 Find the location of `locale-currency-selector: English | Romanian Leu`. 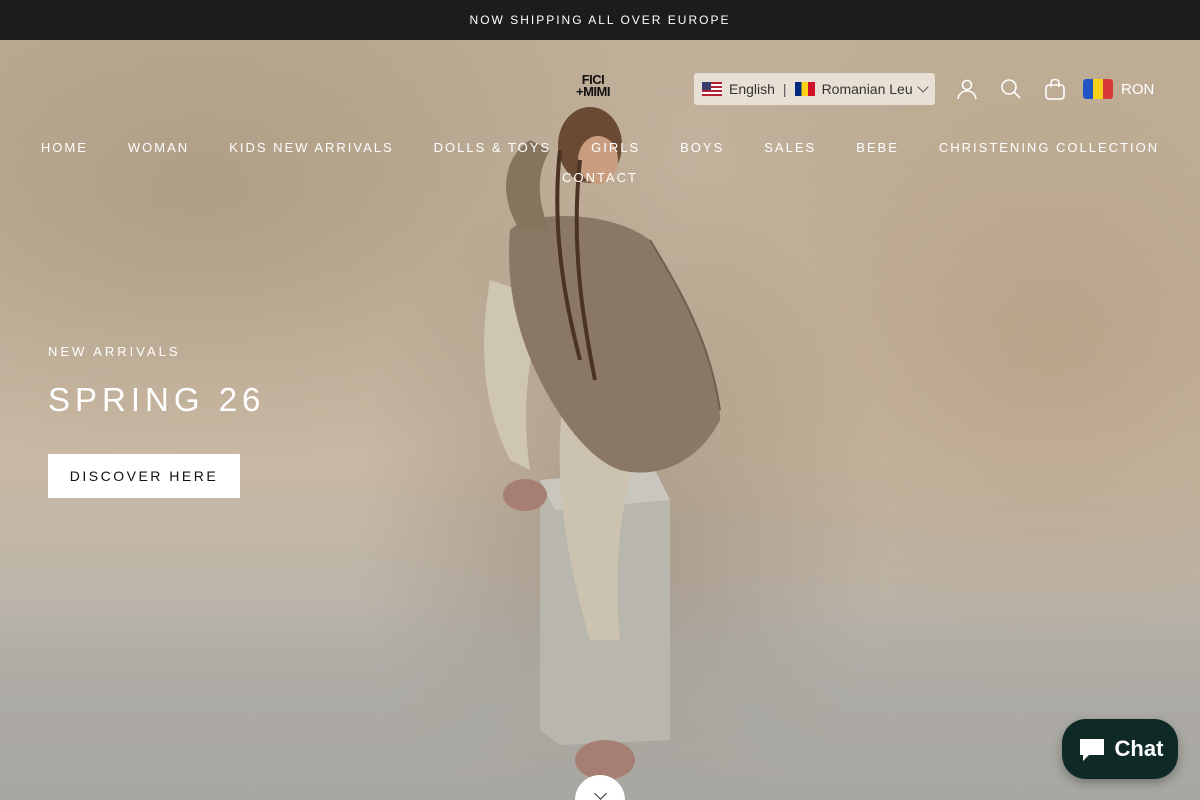

locale-currency-selector: English | Romanian Leu is located at coordinates (814, 89).